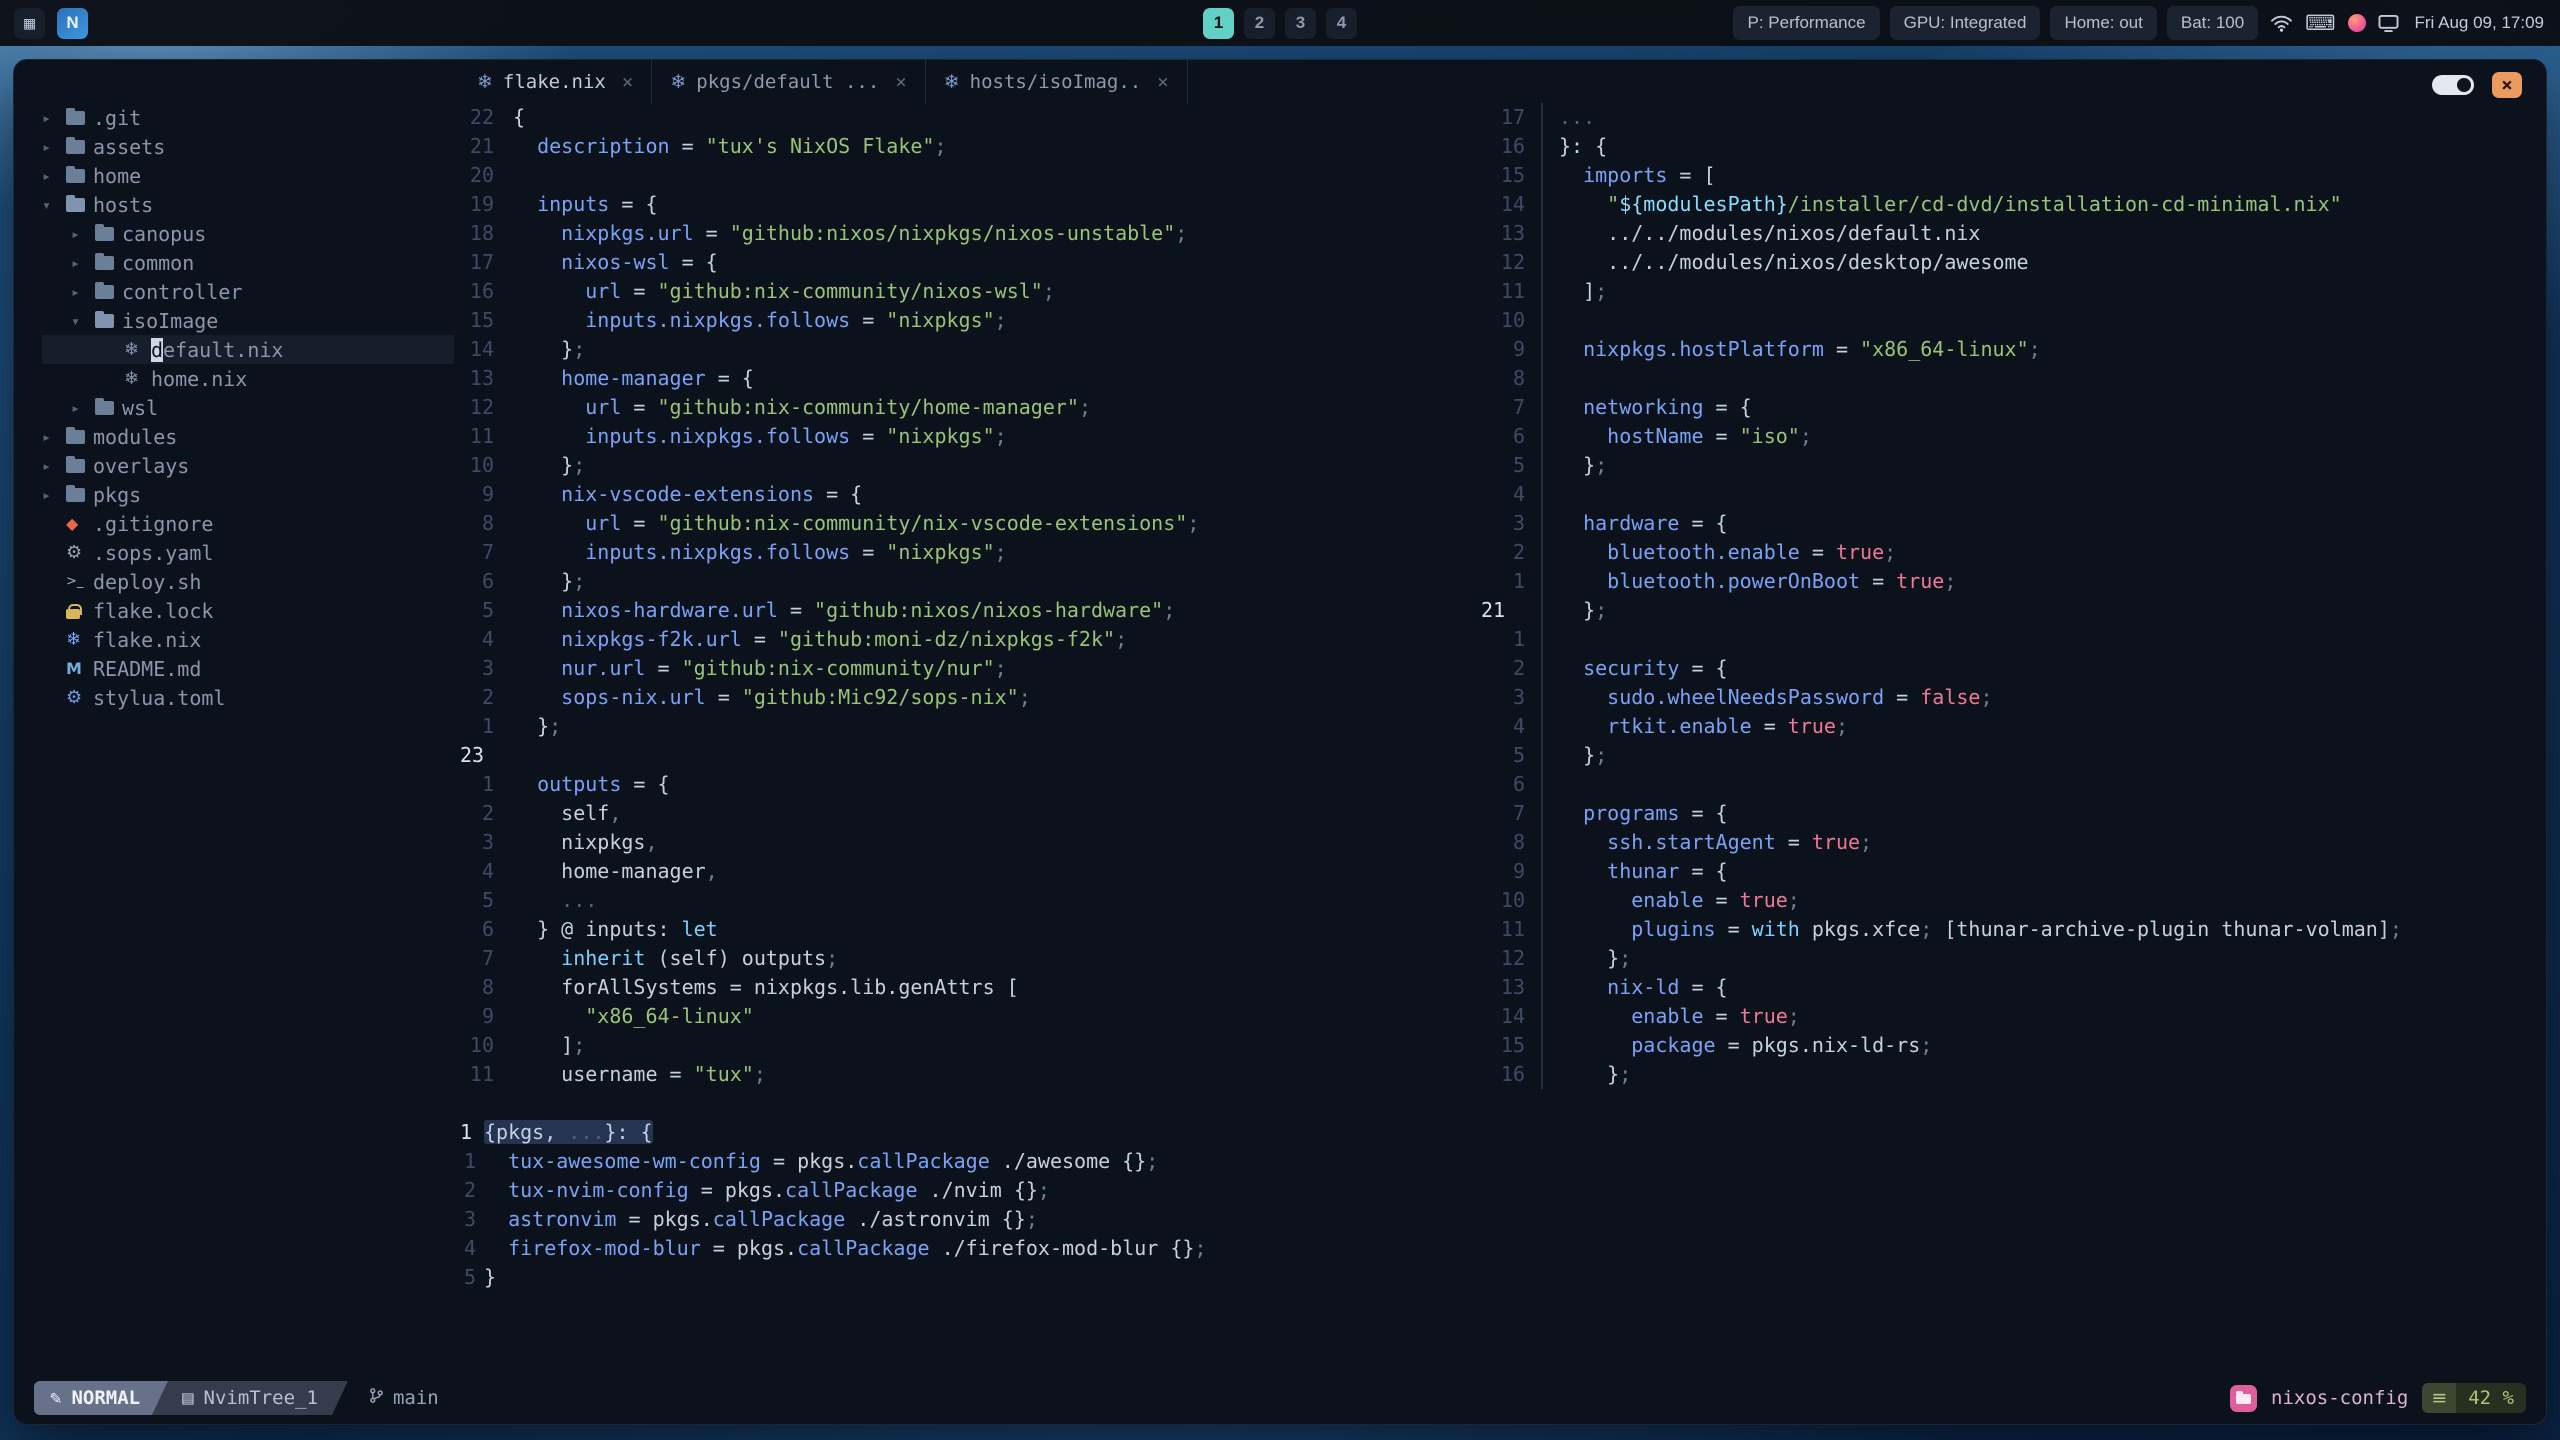 The width and height of the screenshot is (2560, 1440). Describe the element at coordinates (958, 349) in the screenshot. I see `code-line: 14 };` at that location.